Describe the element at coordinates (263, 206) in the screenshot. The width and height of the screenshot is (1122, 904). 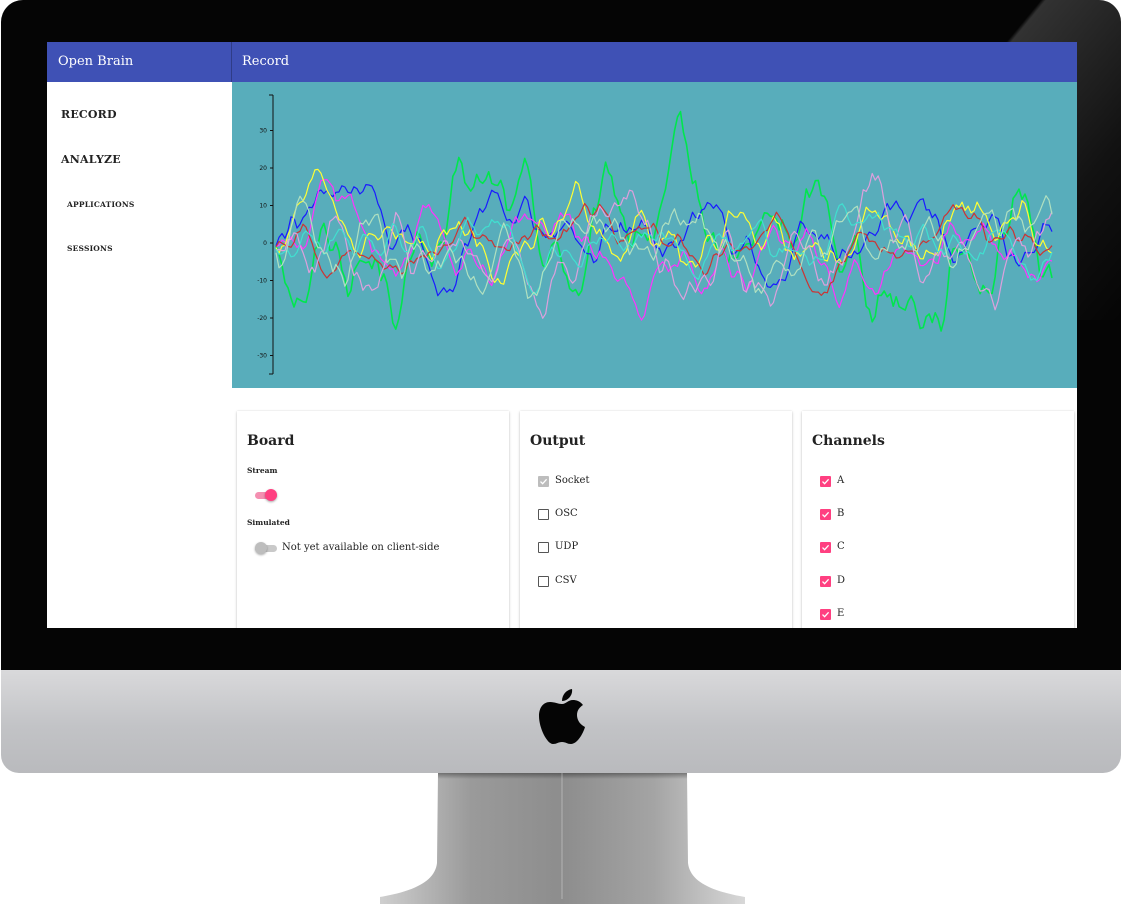
I see `y-tick-label: 10` at that location.